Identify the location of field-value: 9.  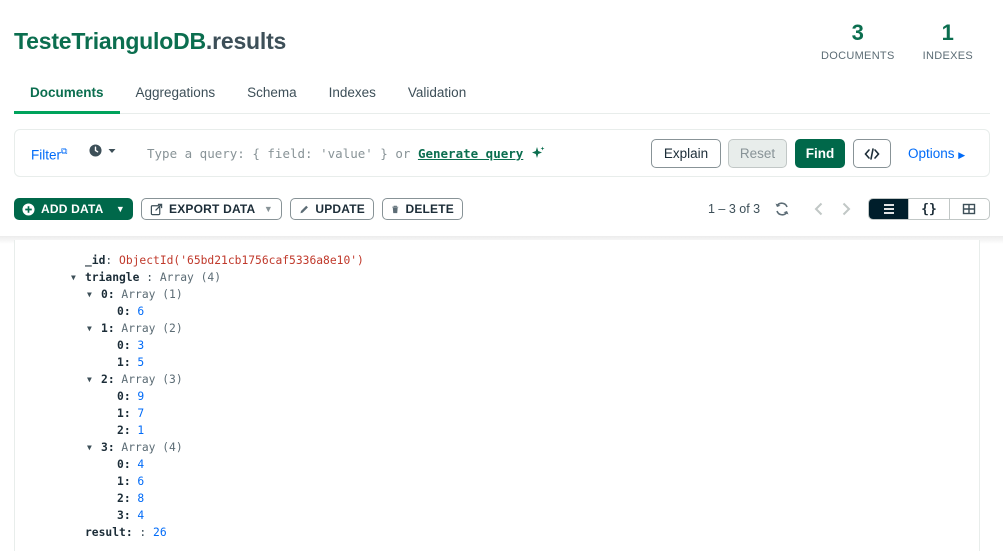
(141, 396).